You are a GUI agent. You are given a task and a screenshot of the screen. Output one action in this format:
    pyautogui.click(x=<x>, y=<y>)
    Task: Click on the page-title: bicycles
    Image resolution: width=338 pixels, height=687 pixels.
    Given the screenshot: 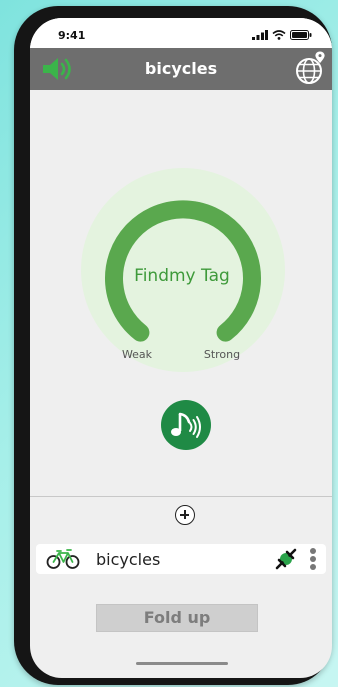 What is the action you would take?
    pyautogui.click(x=181, y=68)
    